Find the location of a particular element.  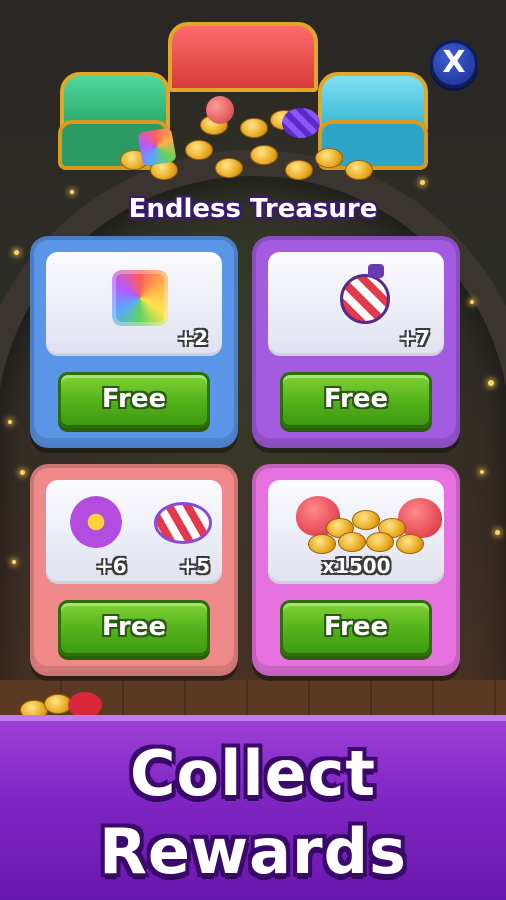

reward-amount: +6 is located at coordinates (111, 566).